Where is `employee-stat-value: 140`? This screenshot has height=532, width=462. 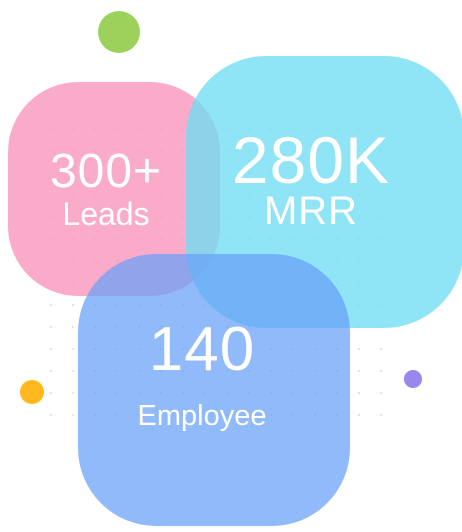 employee-stat-value: 140 is located at coordinates (202, 349).